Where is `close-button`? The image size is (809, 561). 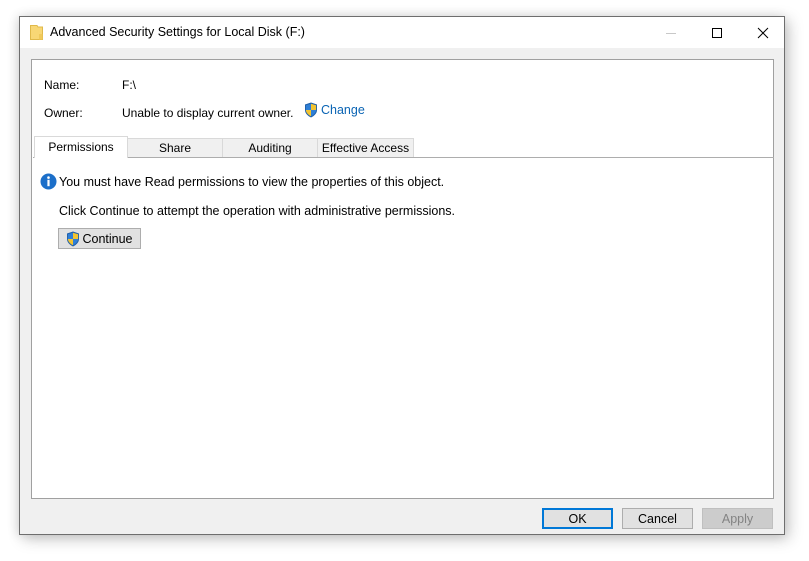 close-button is located at coordinates (763, 32).